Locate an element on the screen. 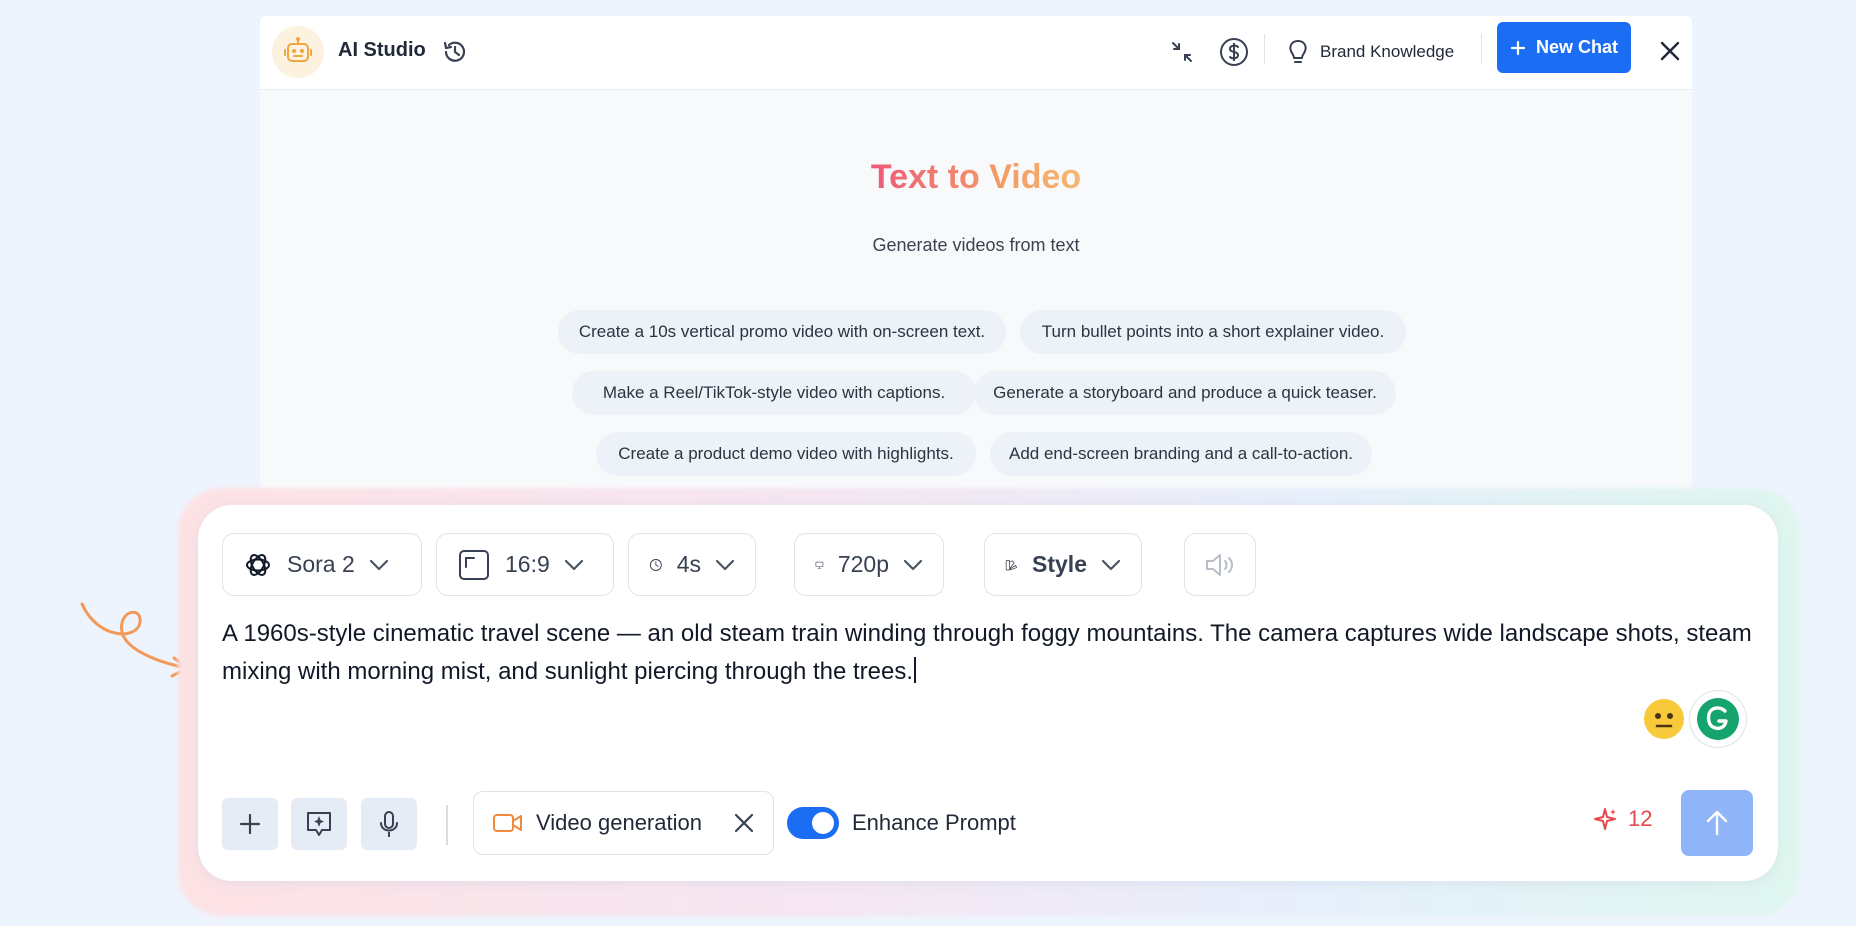 This screenshot has width=1856, height=926. dollar-icon is located at coordinates (1234, 52).